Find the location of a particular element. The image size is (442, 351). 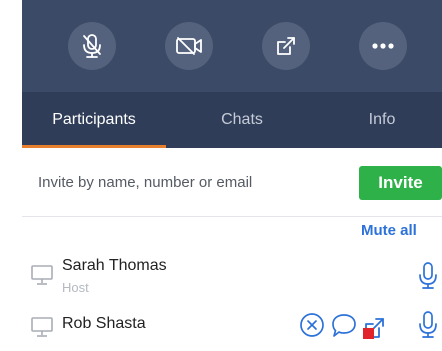

invite-input is located at coordinates (193, 182).